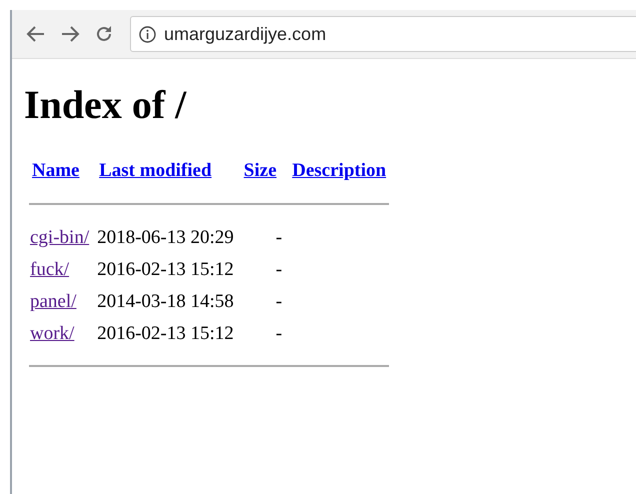  I want to click on forward-icon, so click(70, 34).